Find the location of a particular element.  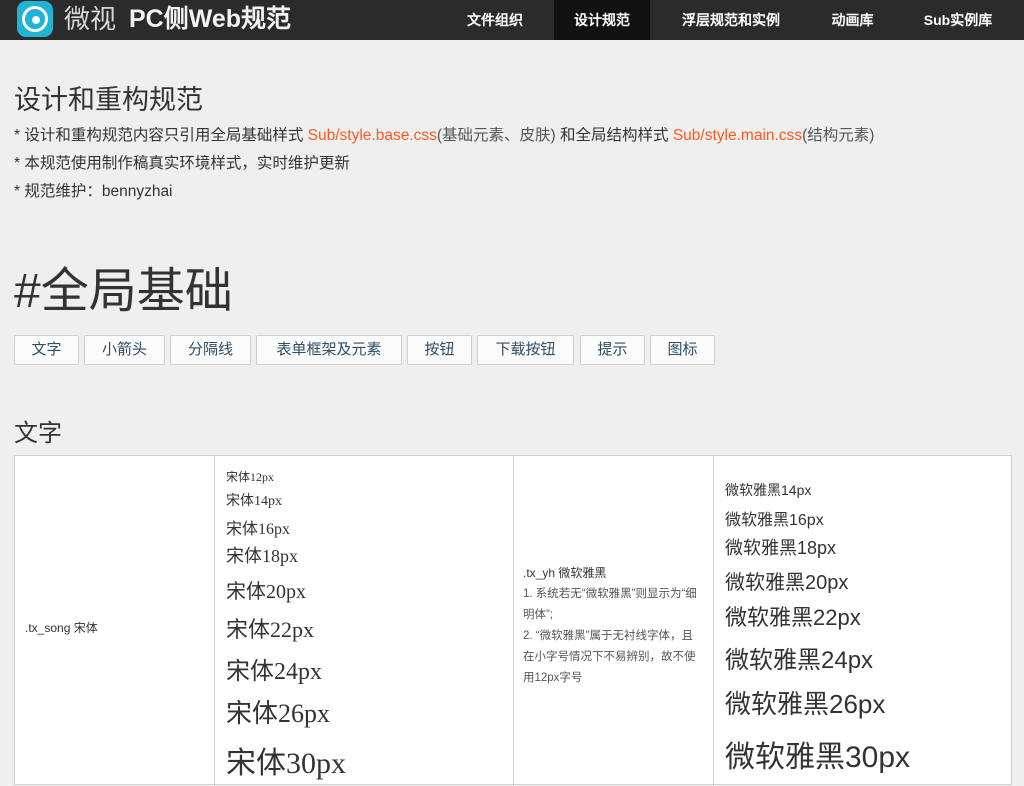

yh-sample: 微软雅黑30px is located at coordinates (818, 757).